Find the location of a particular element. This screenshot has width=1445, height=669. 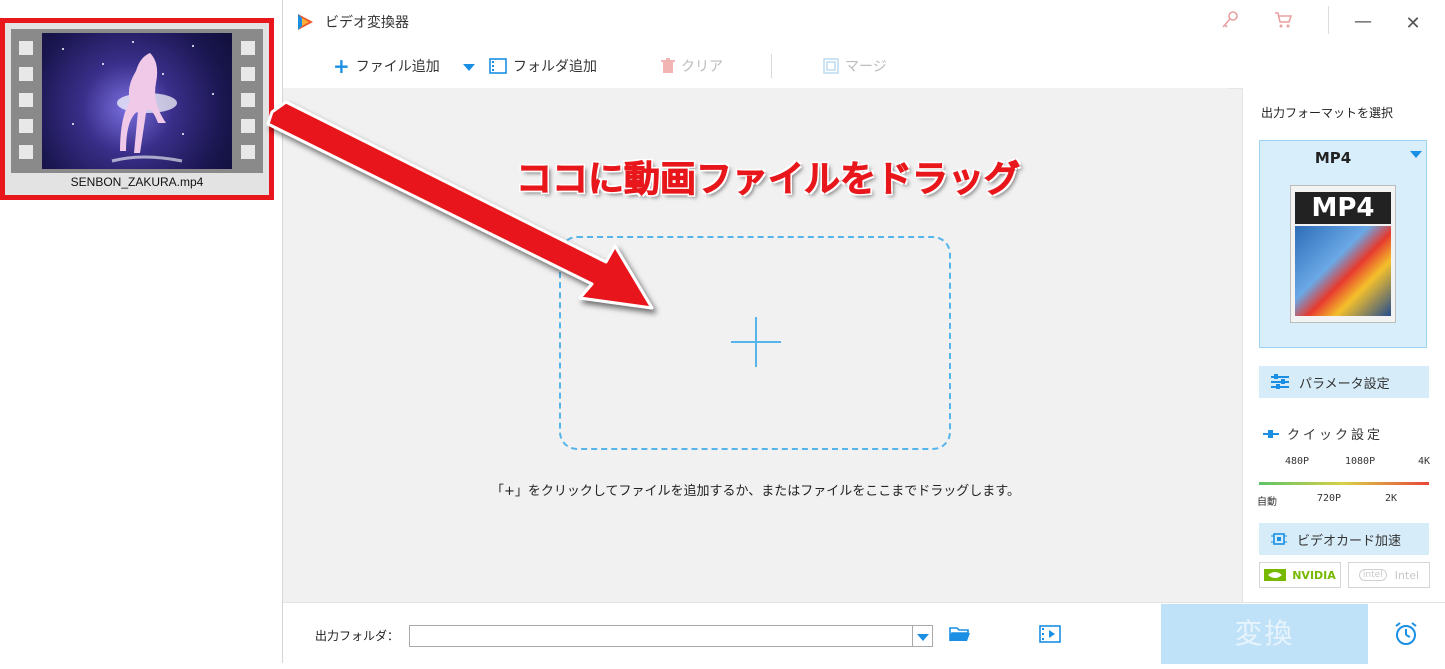

titlebar-divider is located at coordinates (1328, 20).